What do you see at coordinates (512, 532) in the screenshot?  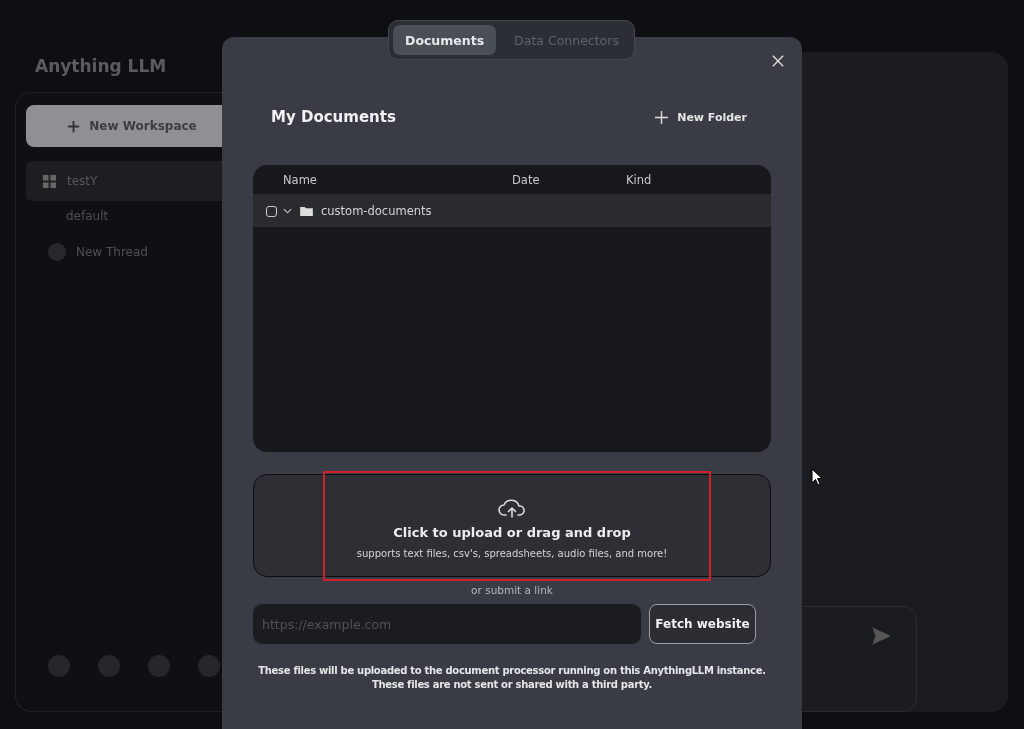 I see `upload-title: Click to upload or drag and drop` at bounding box center [512, 532].